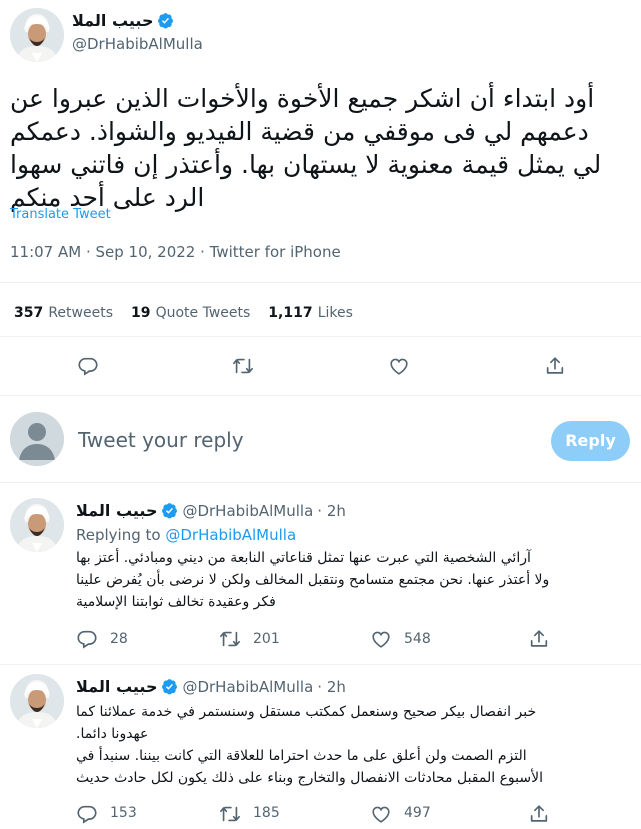 The width and height of the screenshot is (641, 829). I want to click on default-avatar-icon, so click(37, 439).